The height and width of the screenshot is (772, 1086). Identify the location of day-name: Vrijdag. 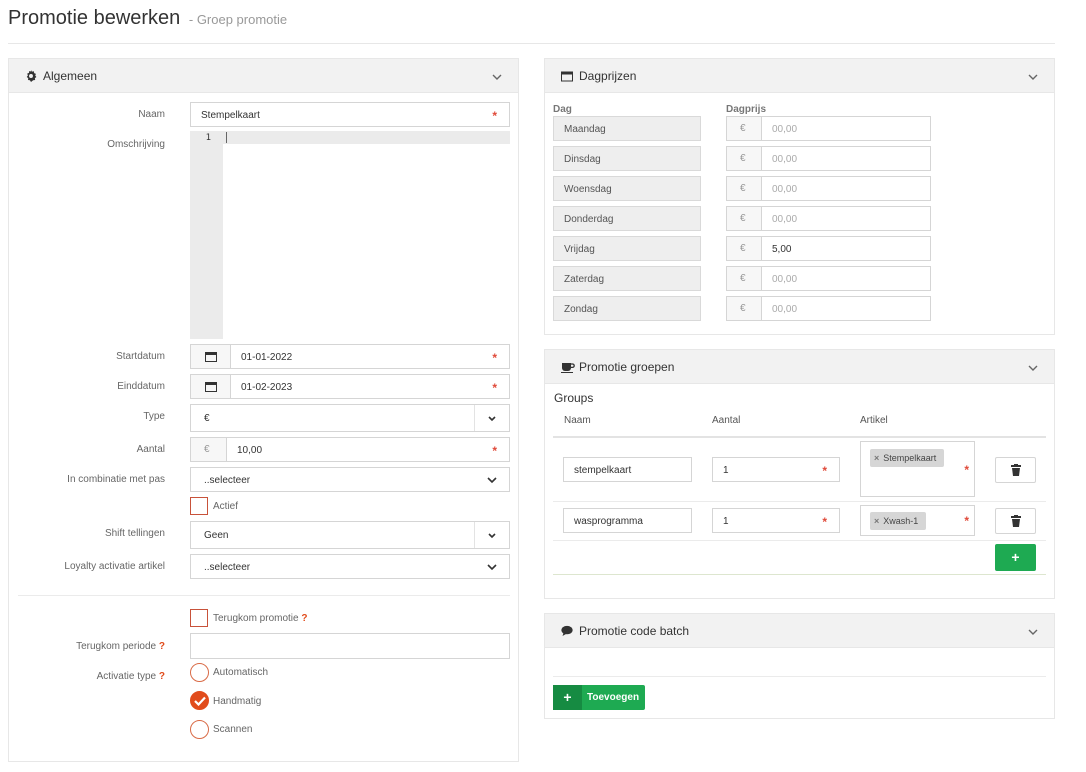
(579, 249).